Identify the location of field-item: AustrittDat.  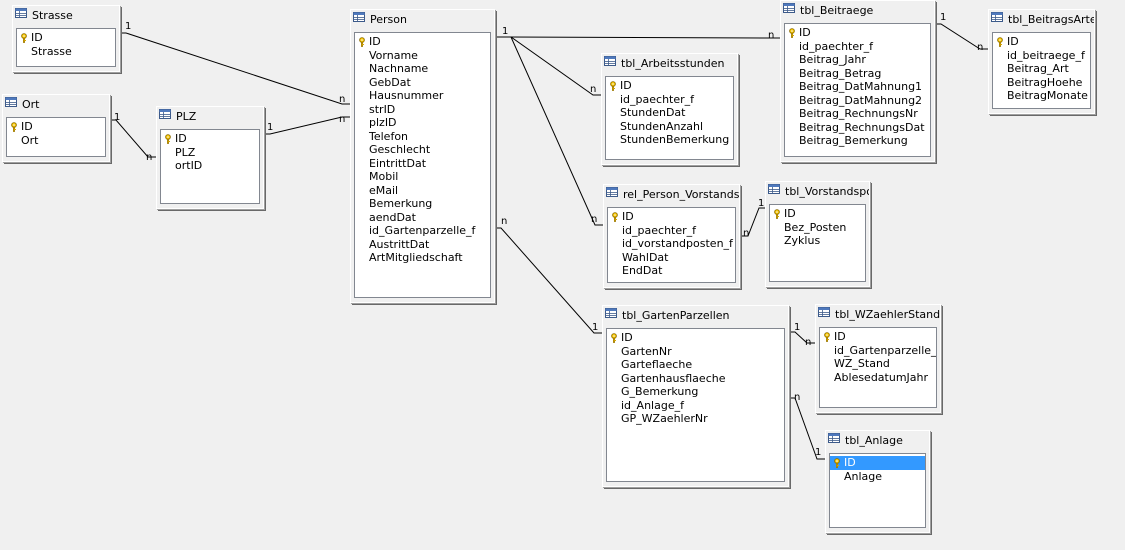
(422, 245).